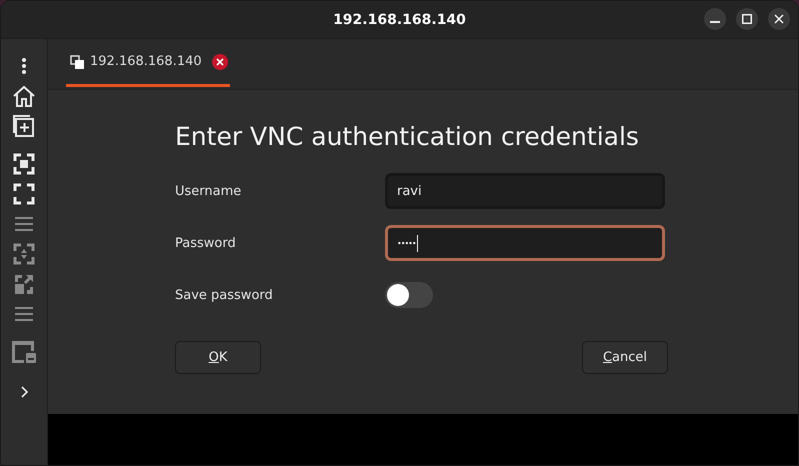 The width and height of the screenshot is (799, 466). I want to click on tab-close-button, so click(220, 62).